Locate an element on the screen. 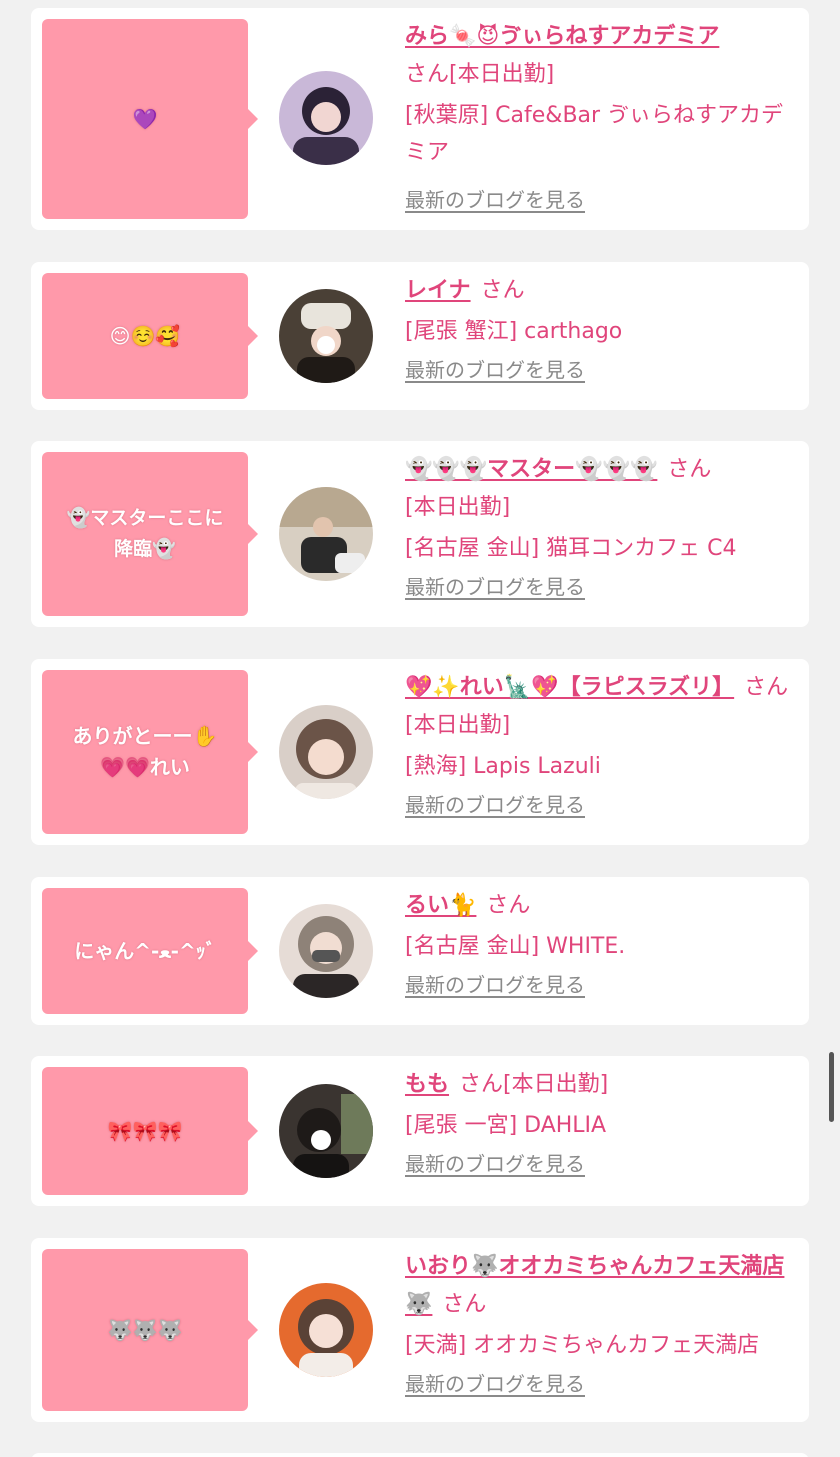 This screenshot has height=1457, width=840. cast-name-link: もも is located at coordinates (427, 1084).